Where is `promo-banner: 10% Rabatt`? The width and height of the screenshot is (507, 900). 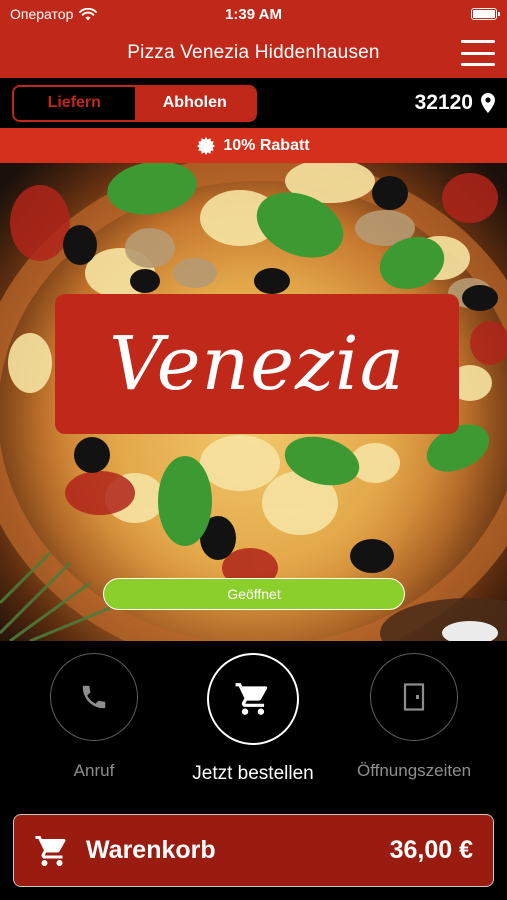 promo-banner: 10% Rabatt is located at coordinates (253, 145).